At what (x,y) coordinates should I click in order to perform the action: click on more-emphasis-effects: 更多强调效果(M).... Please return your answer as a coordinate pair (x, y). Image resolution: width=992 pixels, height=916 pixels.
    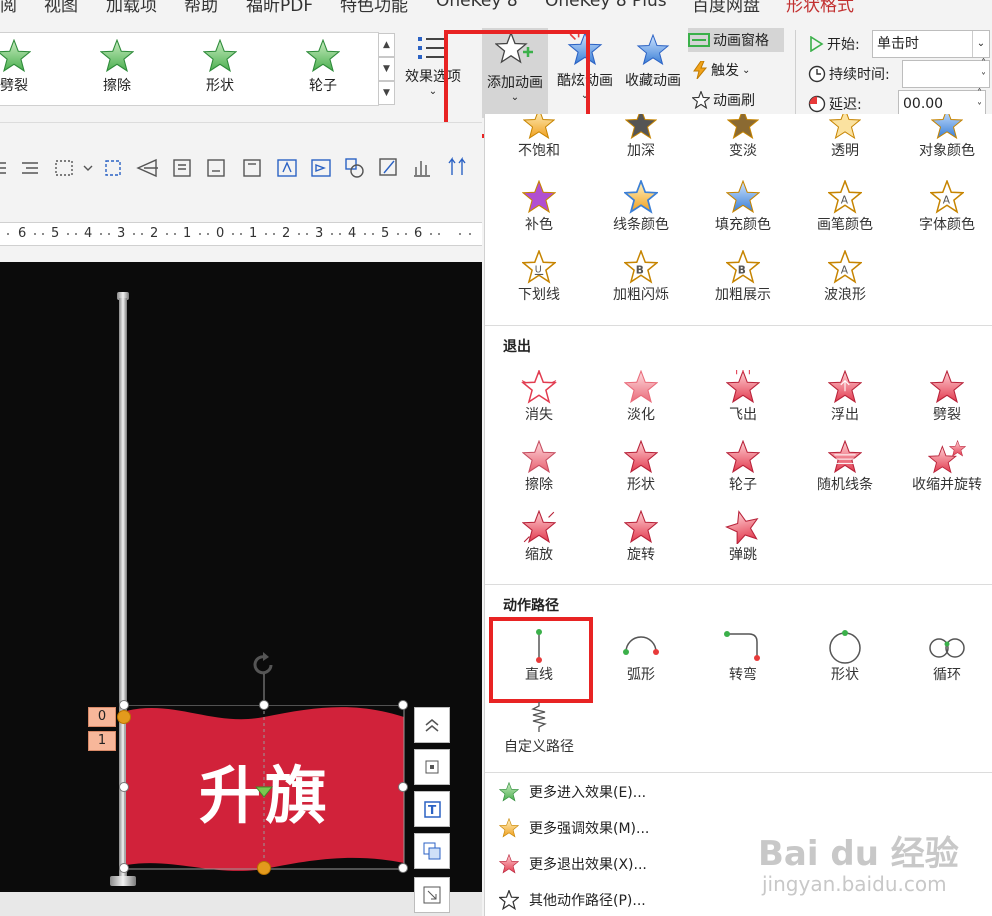
    Looking at the image, I should click on (574, 828).